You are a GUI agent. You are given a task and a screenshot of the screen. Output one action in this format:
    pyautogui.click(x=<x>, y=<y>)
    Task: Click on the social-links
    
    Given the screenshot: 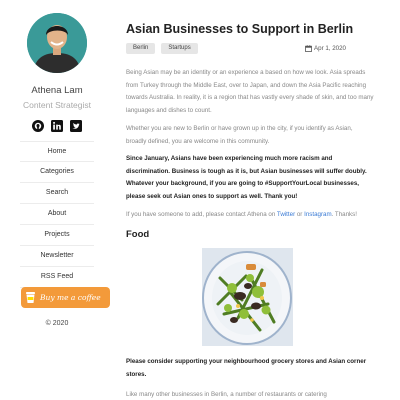 What is the action you would take?
    pyautogui.click(x=57, y=126)
    